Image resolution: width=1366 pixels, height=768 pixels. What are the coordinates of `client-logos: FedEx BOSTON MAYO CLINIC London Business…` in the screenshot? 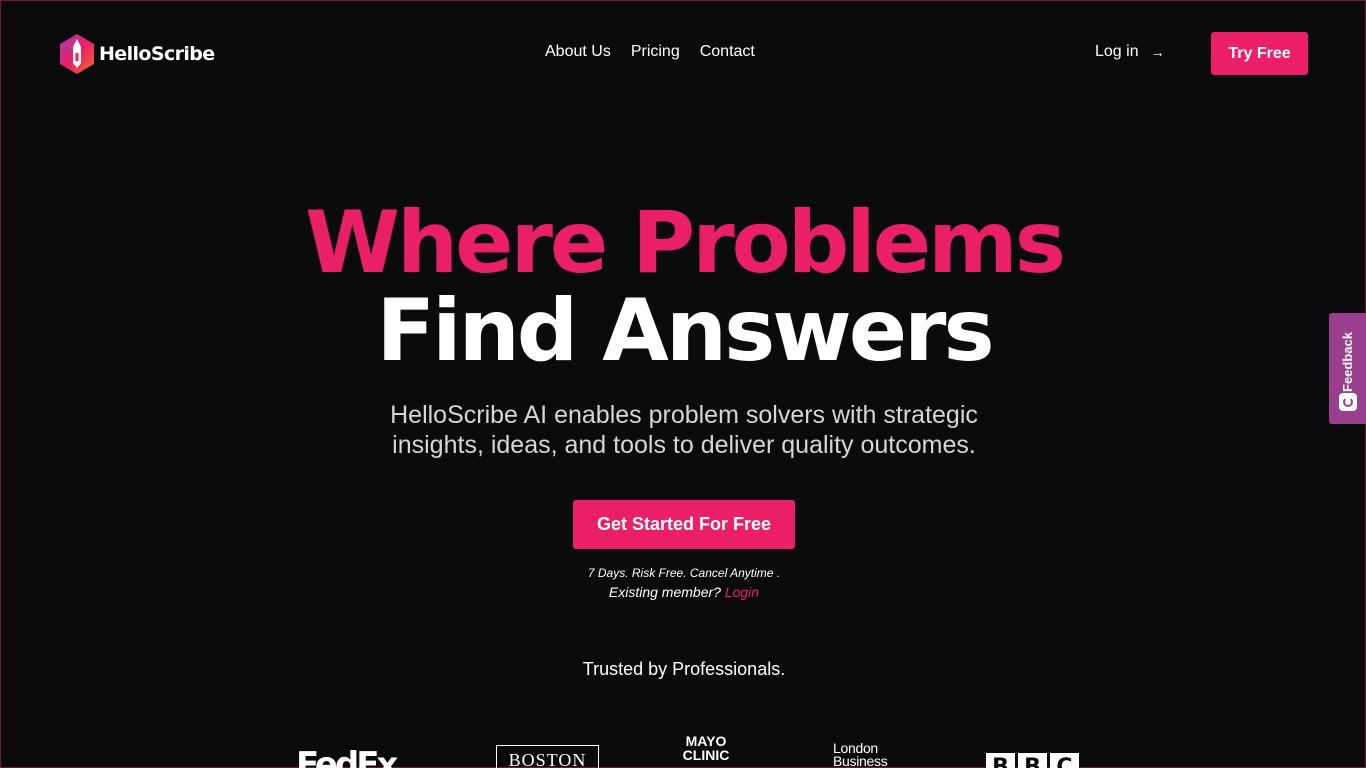 It's located at (683, 749).